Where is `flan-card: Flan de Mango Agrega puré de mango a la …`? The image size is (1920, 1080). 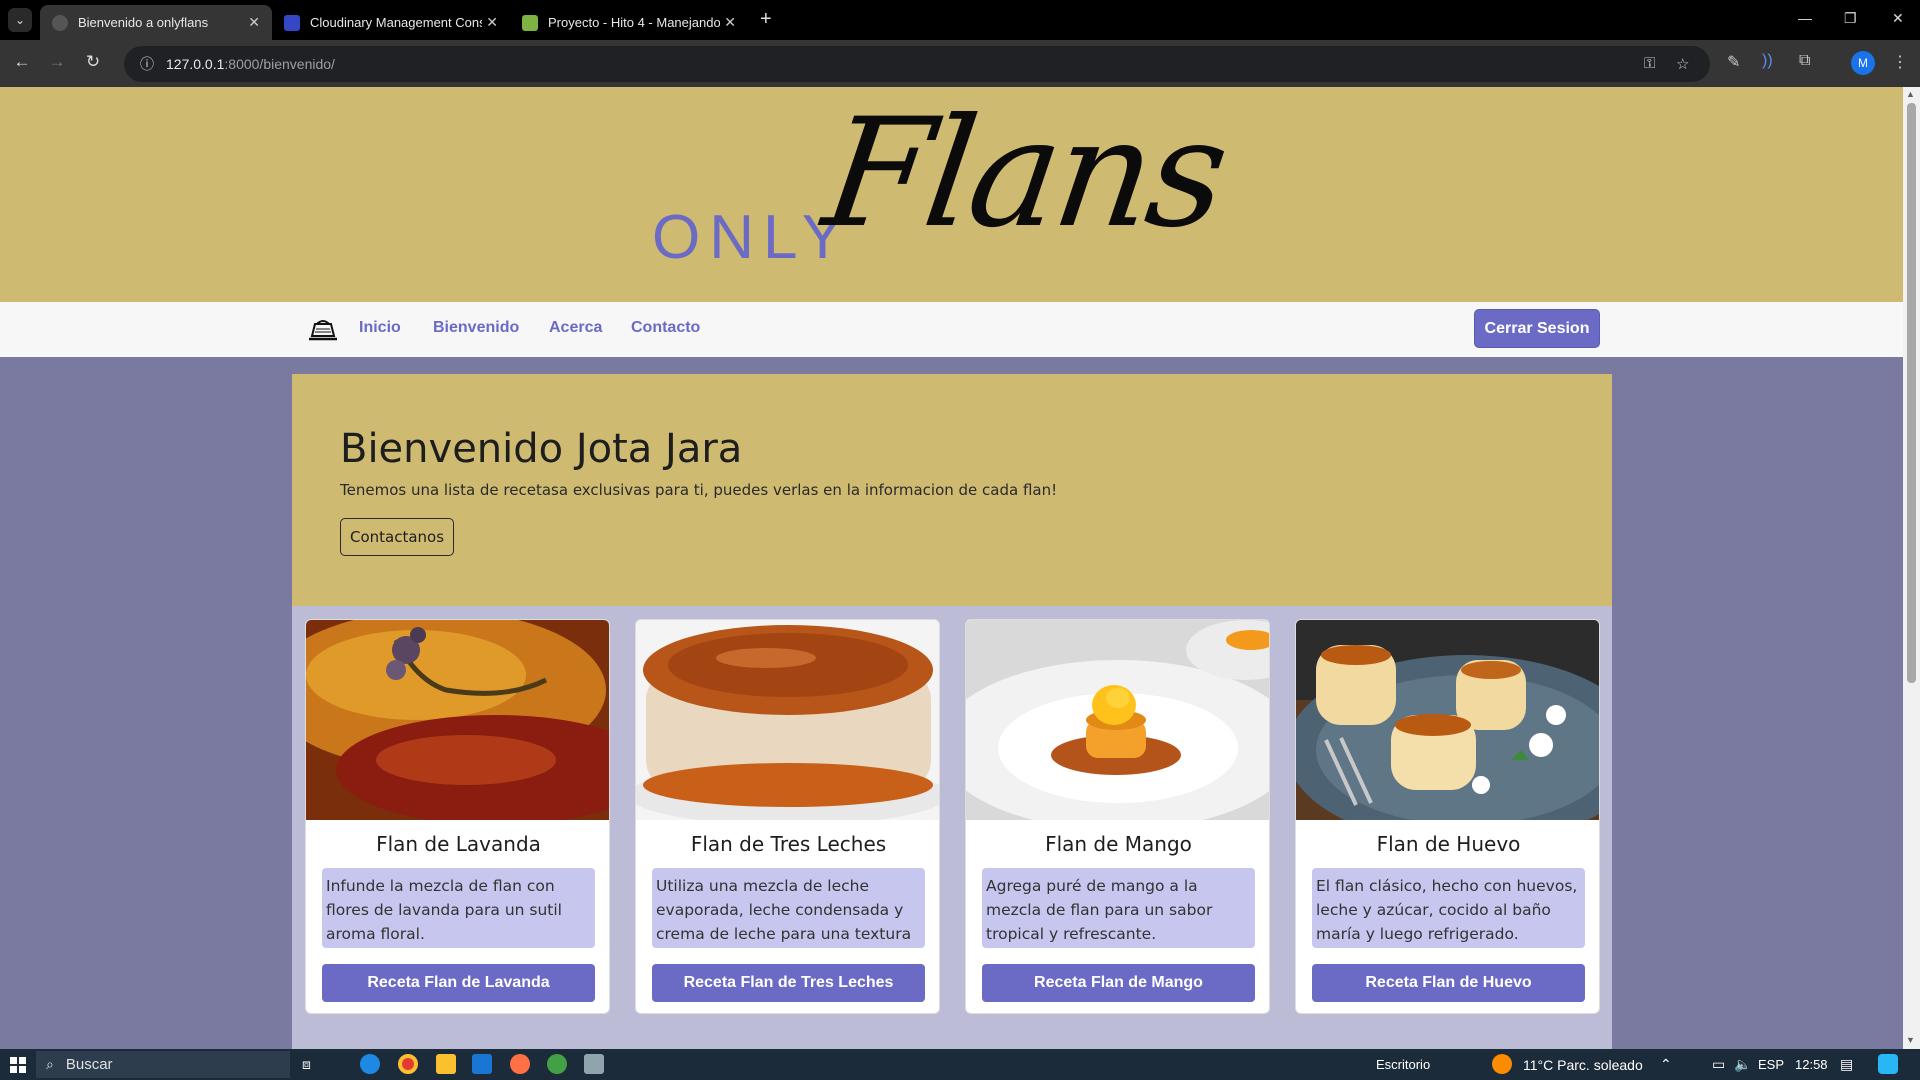
flan-card: Flan de Mango Agrega puré de mango a la … is located at coordinates (1117, 816).